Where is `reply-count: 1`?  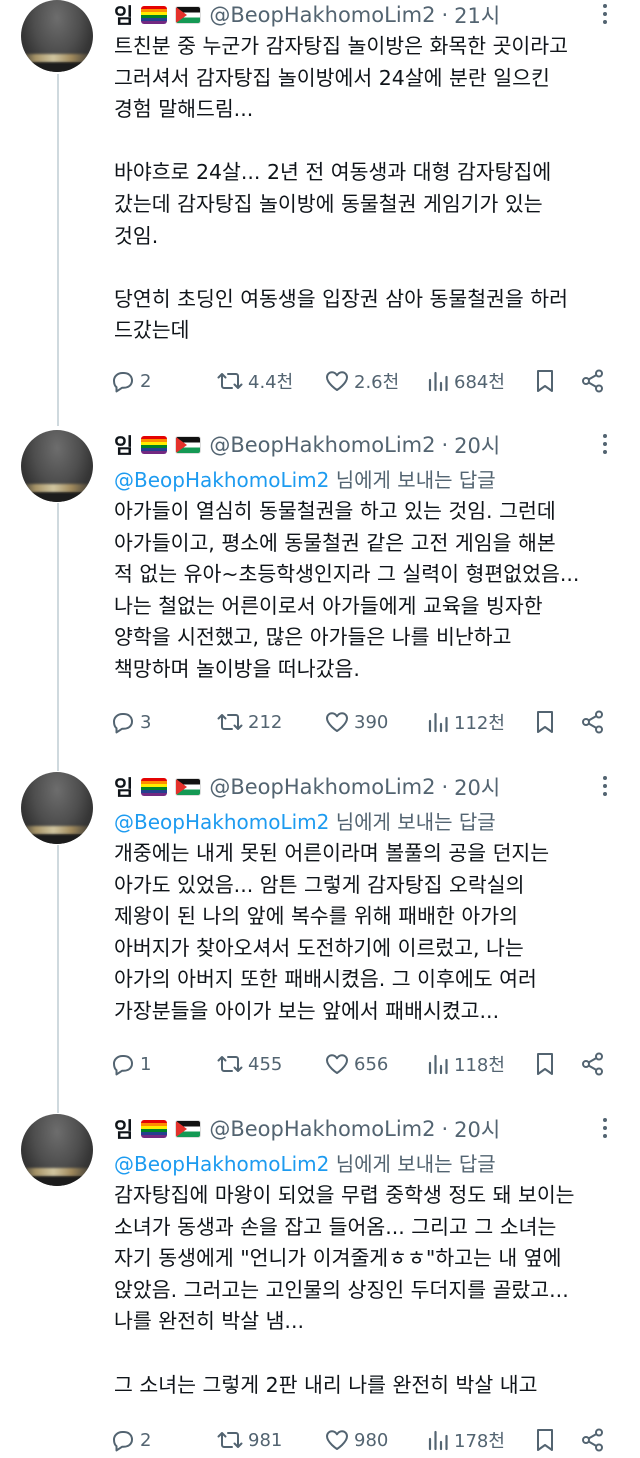 reply-count: 1 is located at coordinates (146, 1064).